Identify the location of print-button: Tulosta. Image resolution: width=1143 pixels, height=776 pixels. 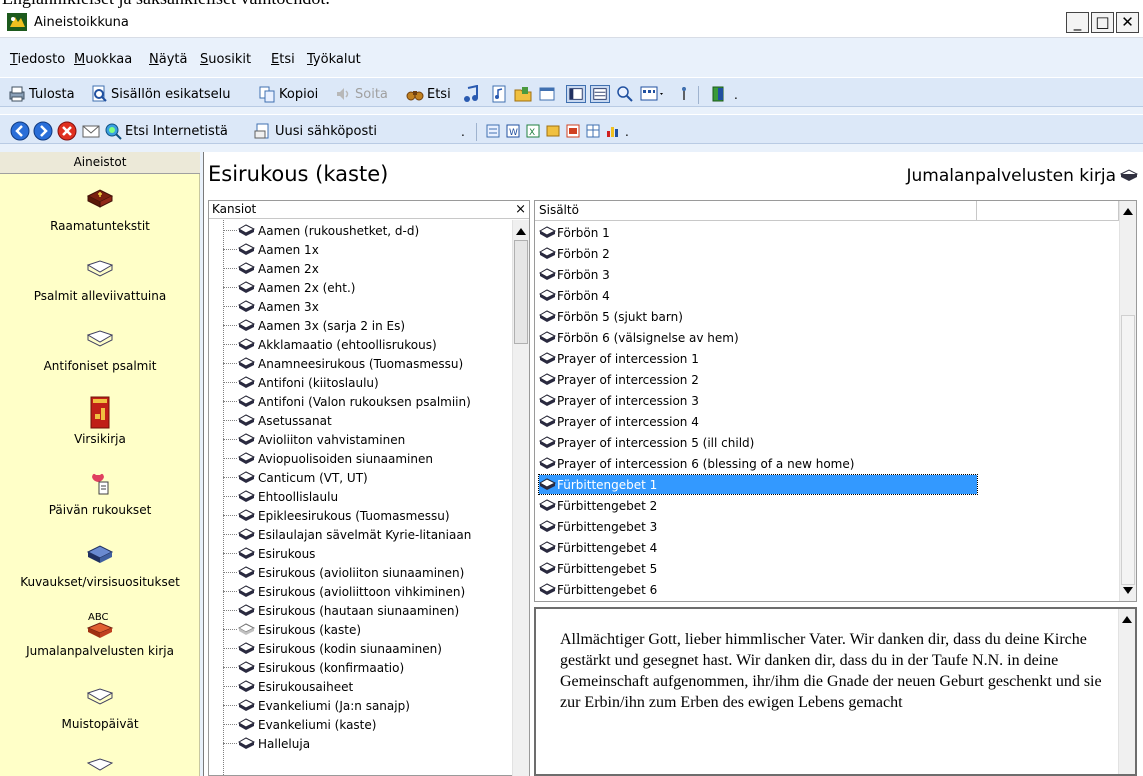
(41, 94).